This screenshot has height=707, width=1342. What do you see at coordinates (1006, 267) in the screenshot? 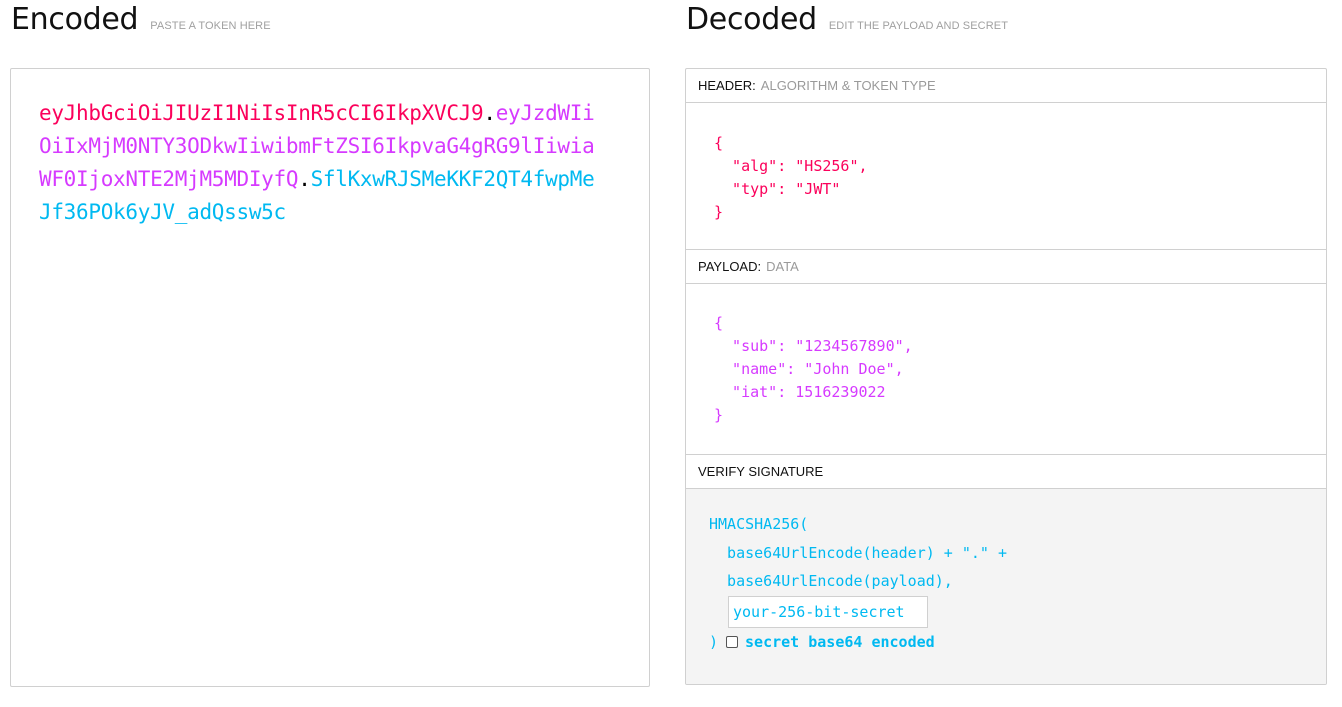
I see `payload-panel-title: PAYLOAD: DATA` at bounding box center [1006, 267].